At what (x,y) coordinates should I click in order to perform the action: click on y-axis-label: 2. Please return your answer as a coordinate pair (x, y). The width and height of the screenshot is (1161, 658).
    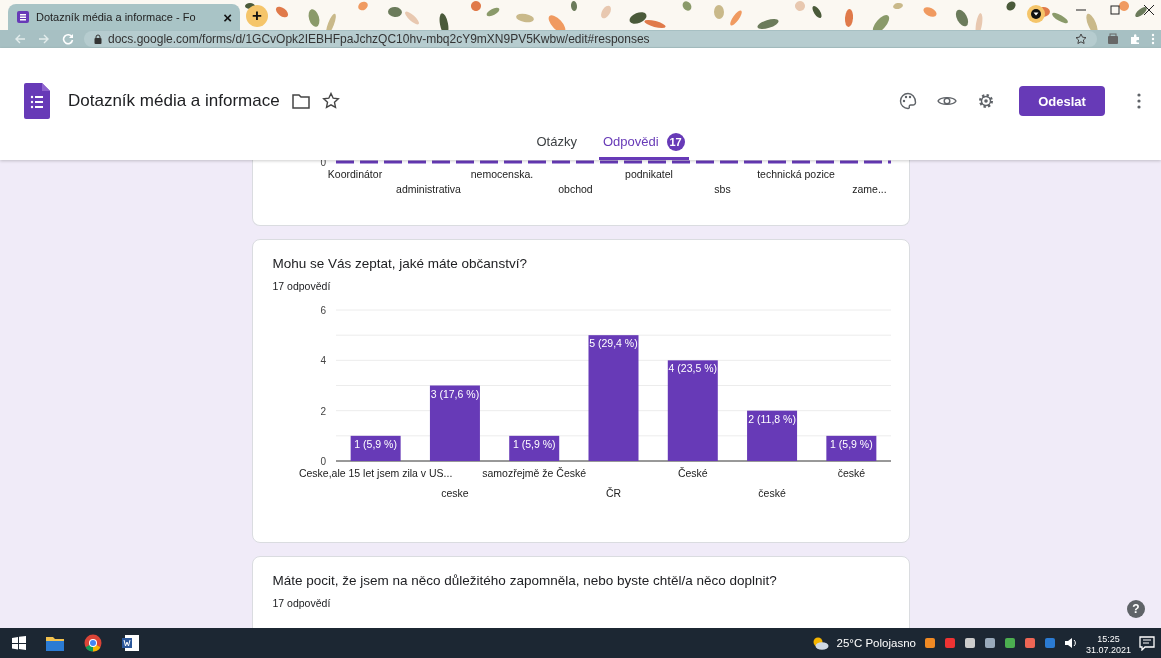
    Looking at the image, I should click on (322, 411).